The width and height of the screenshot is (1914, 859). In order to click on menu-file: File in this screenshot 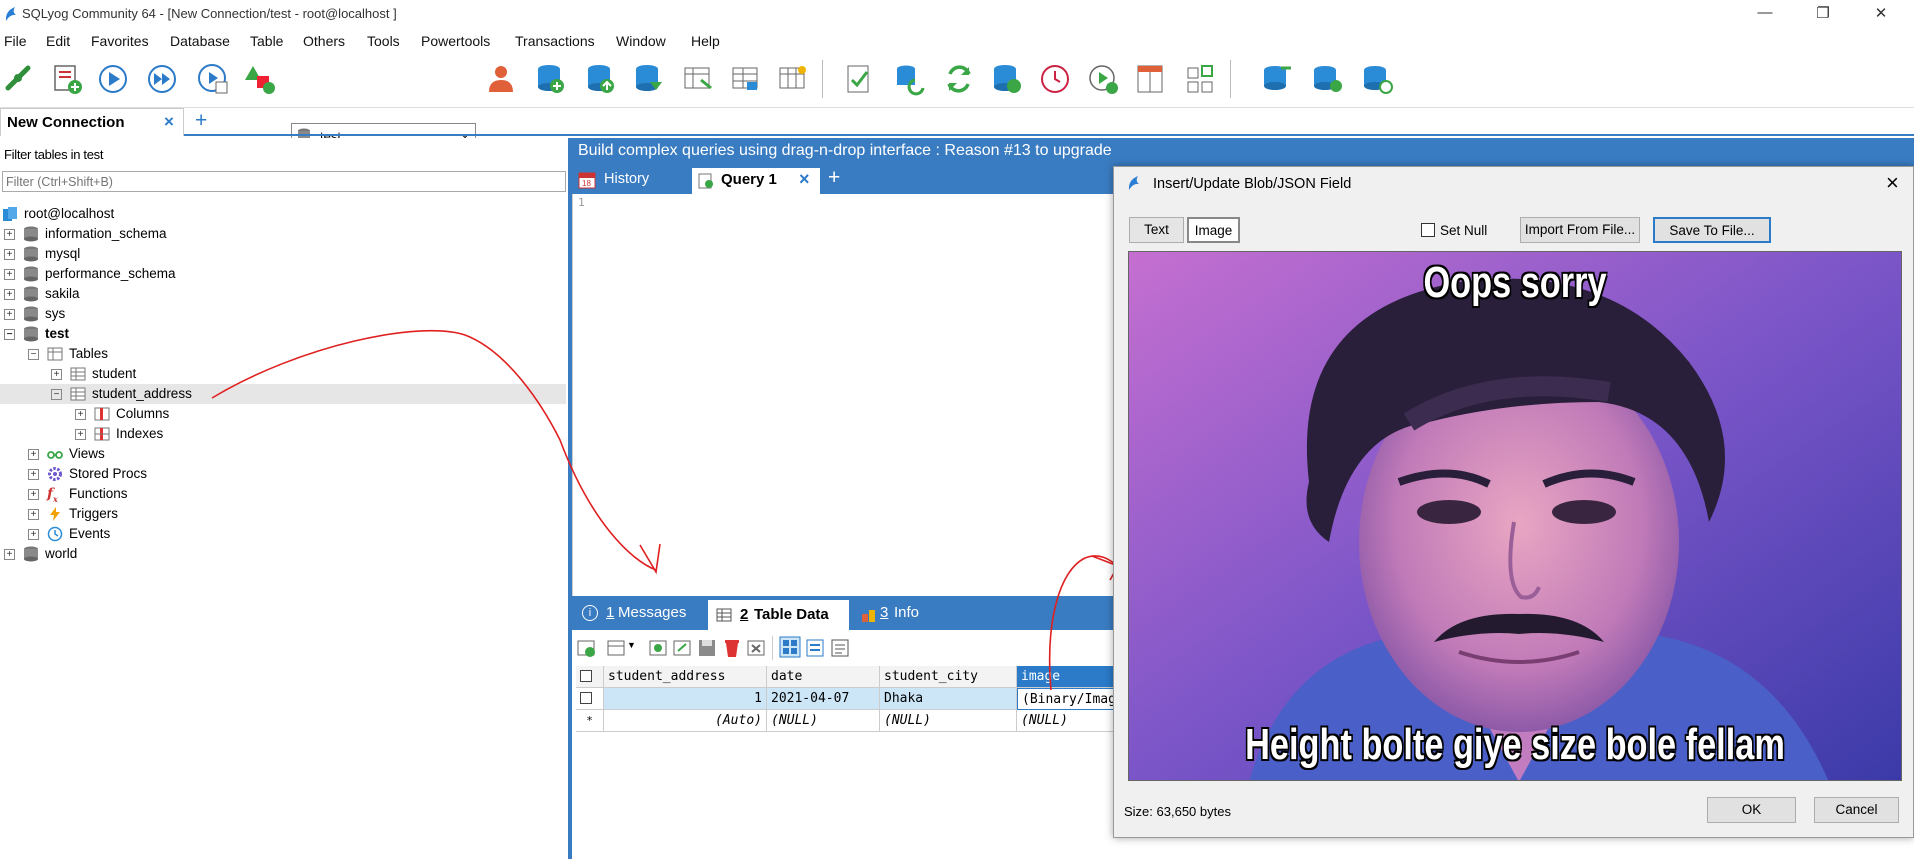, I will do `click(15, 41)`.